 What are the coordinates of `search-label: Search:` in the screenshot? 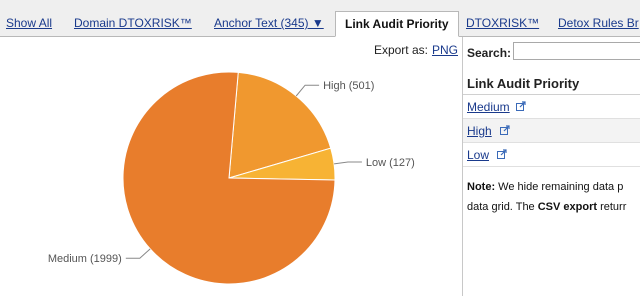 It's located at (489, 53).